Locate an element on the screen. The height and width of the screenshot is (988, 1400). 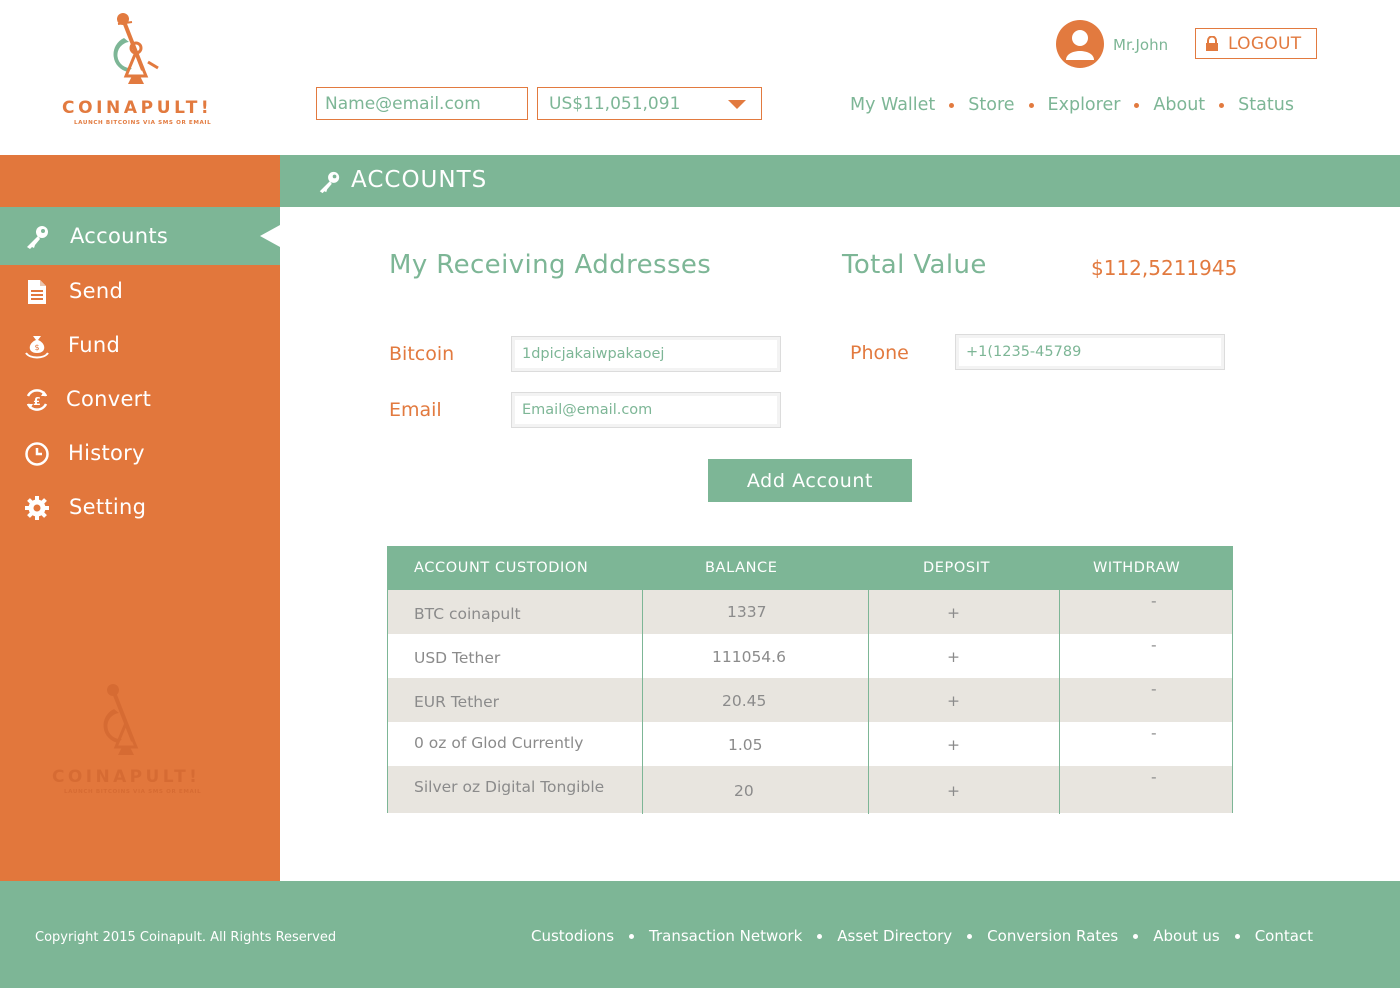
custodian-cell: USD Tether is located at coordinates (457, 658).